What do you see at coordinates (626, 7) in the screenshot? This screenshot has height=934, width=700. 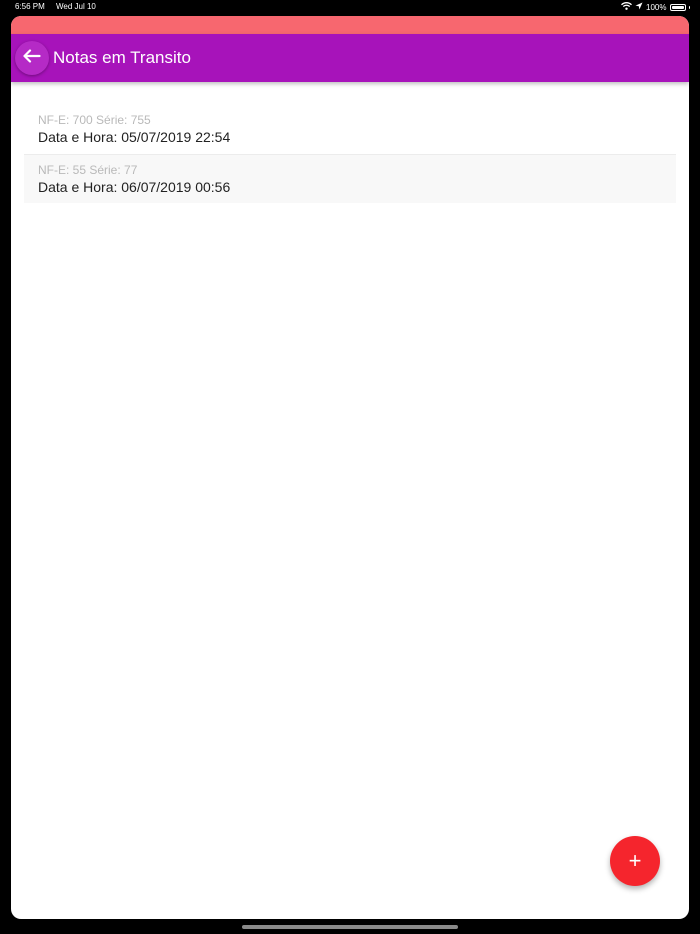 I see `wifi-icon` at bounding box center [626, 7].